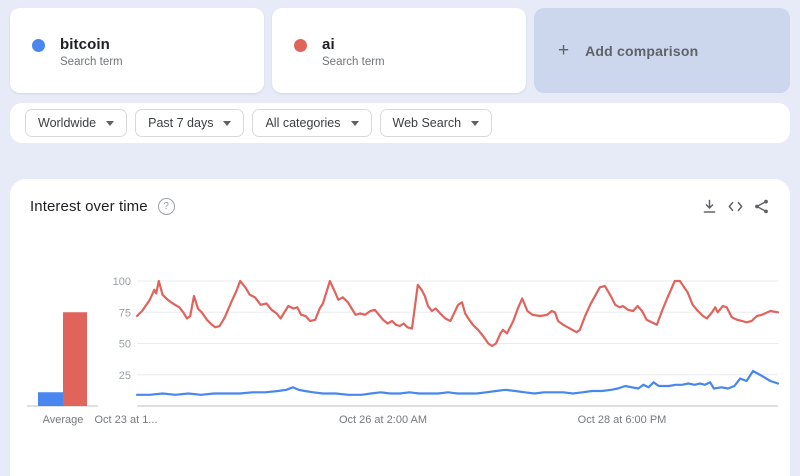  I want to click on term-card-ai: ai Search term, so click(399, 50).